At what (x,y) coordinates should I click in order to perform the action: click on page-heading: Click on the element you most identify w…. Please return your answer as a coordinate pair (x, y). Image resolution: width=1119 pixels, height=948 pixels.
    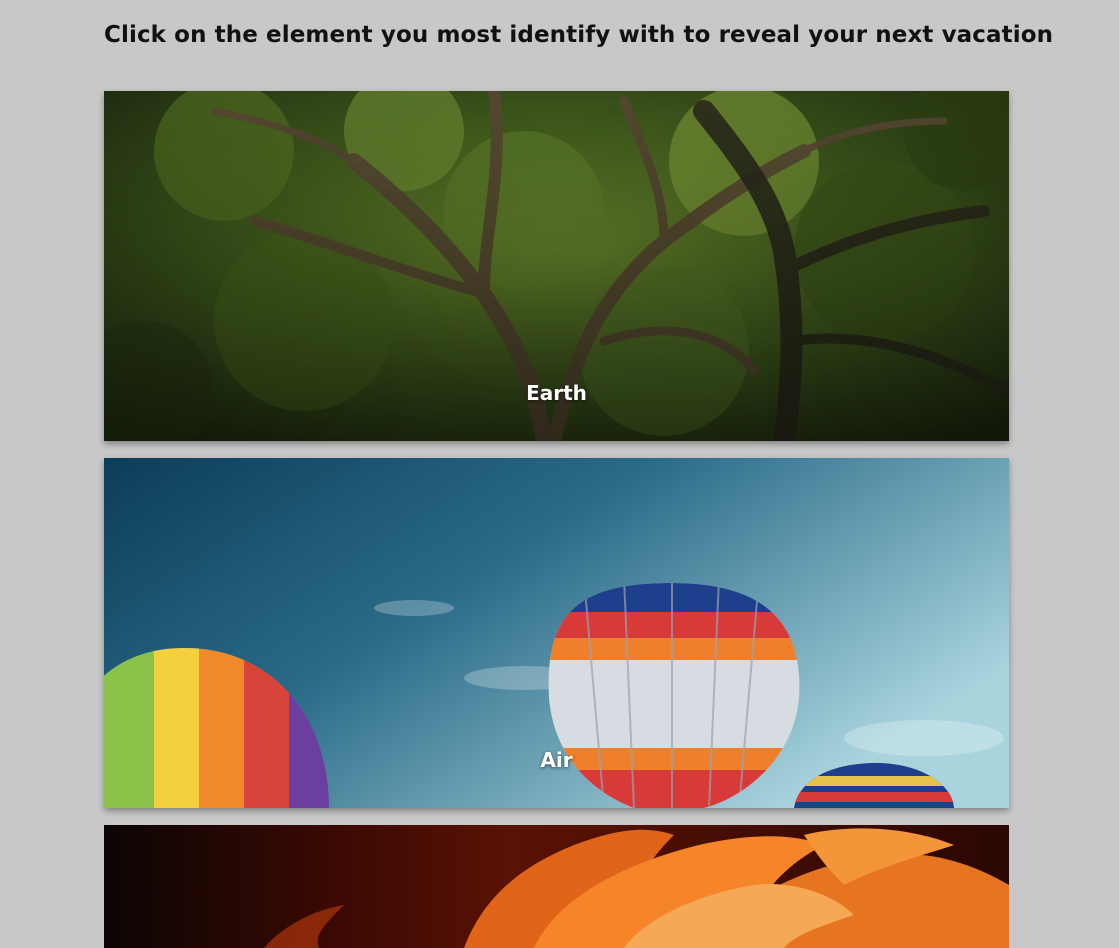
    Looking at the image, I should click on (579, 35).